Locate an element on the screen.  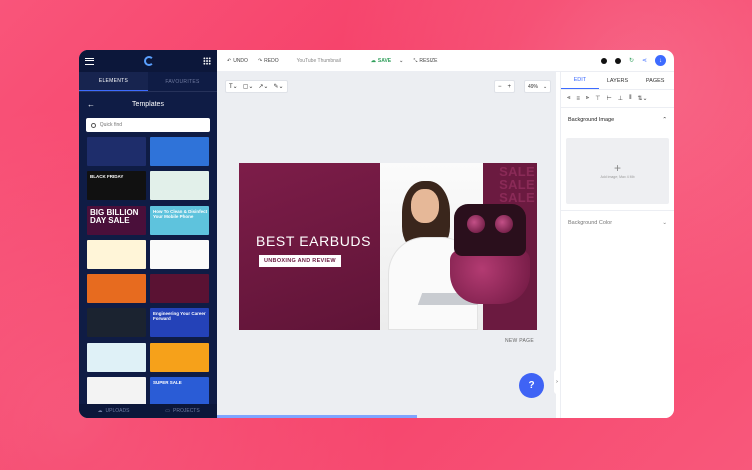
uploads-label: UPLOADS is located at coordinates (117, 411).